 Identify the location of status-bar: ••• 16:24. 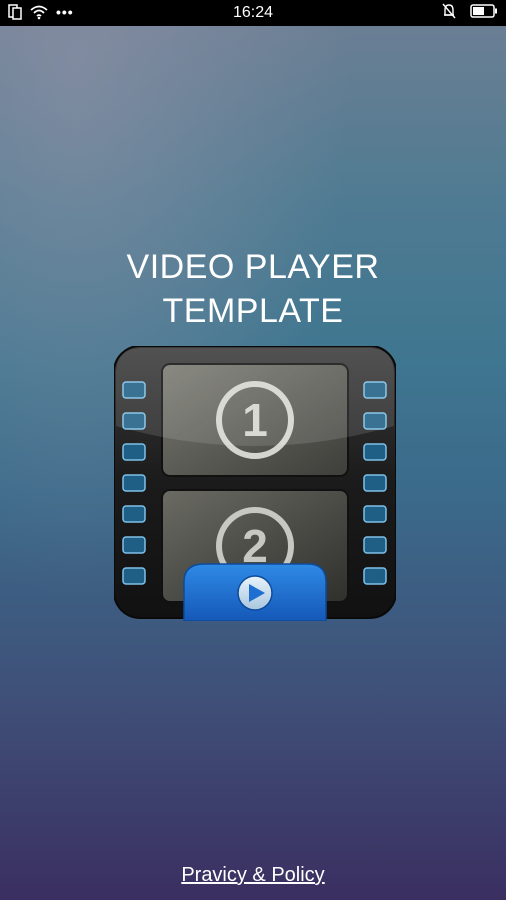
(253, 13).